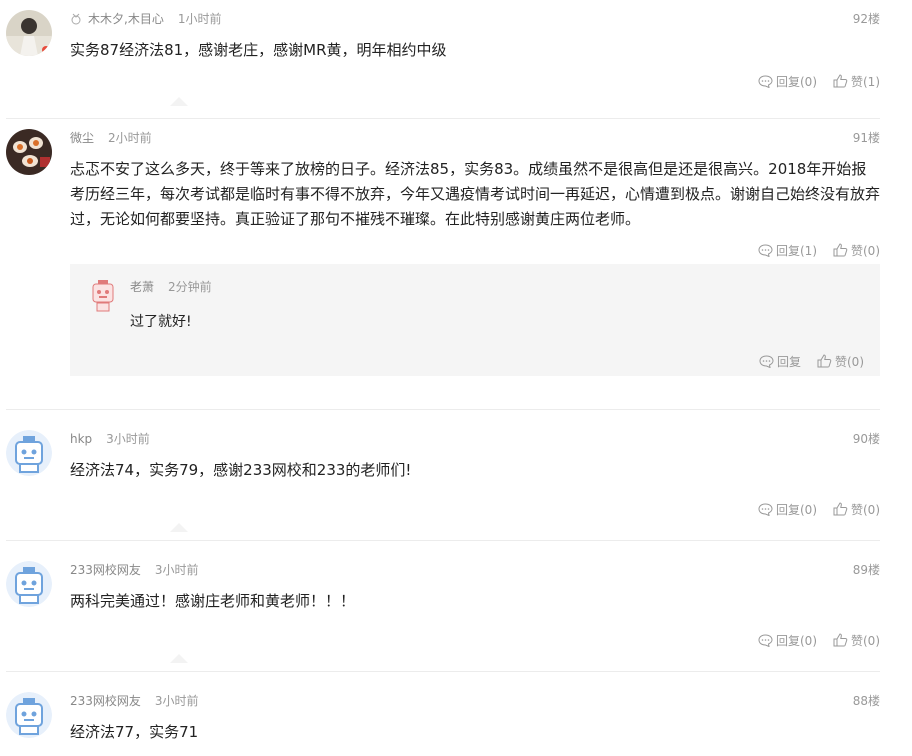 The image size is (912, 756). Describe the element at coordinates (134, 732) in the screenshot. I see `comment-text: 经济法77，实务71` at that location.